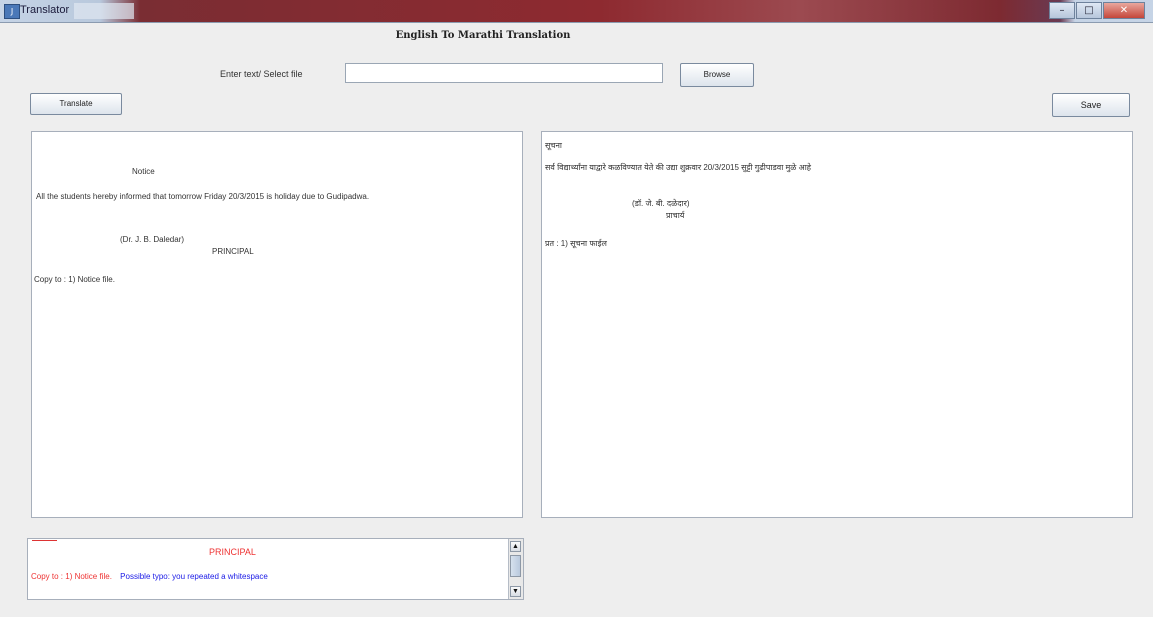 Image resolution: width=1153 pixels, height=617 pixels. What do you see at coordinates (504, 73) in the screenshot?
I see `text-input` at bounding box center [504, 73].